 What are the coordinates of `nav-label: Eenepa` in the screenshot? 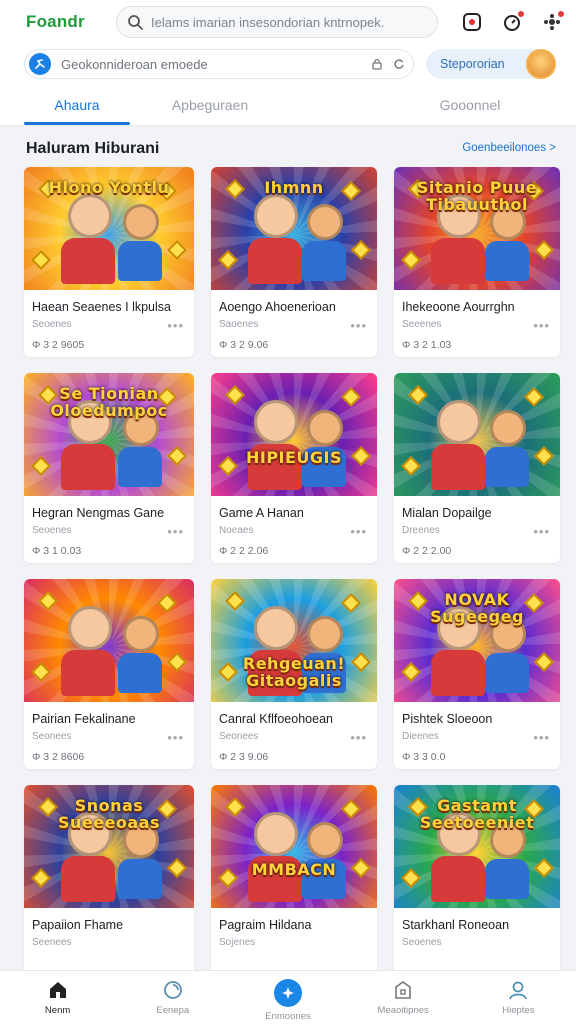 It's located at (173, 1010).